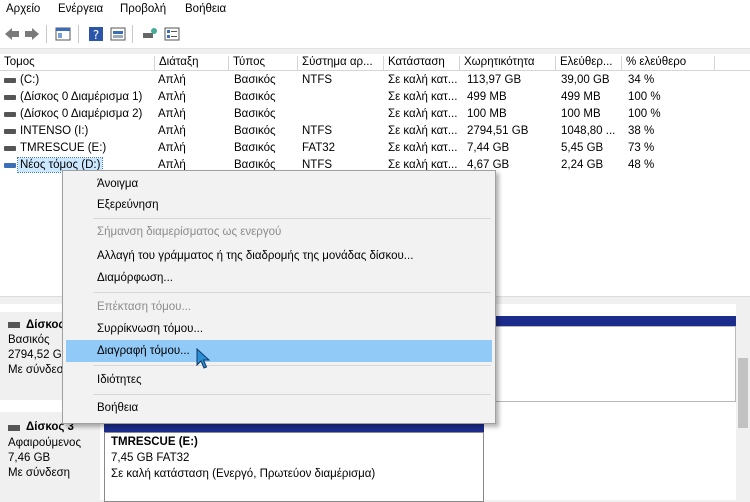 This screenshot has height=502, width=750. I want to click on vertical-scrollbar, so click(743, 402).